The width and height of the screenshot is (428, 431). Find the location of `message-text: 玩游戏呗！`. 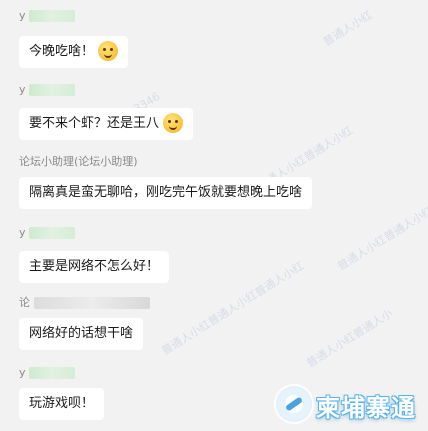

message-text: 玩游戏呗！ is located at coordinates (62, 403).